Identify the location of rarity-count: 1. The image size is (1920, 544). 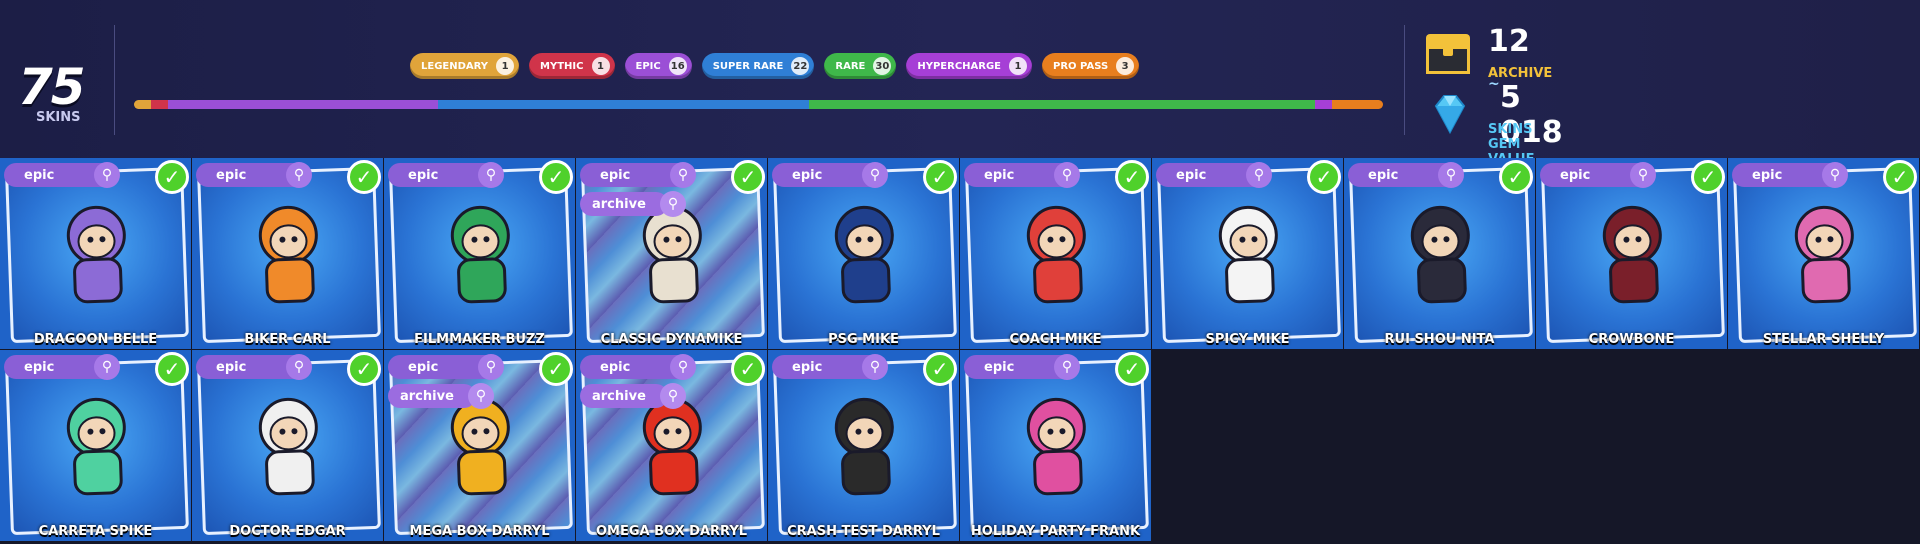
(505, 66).